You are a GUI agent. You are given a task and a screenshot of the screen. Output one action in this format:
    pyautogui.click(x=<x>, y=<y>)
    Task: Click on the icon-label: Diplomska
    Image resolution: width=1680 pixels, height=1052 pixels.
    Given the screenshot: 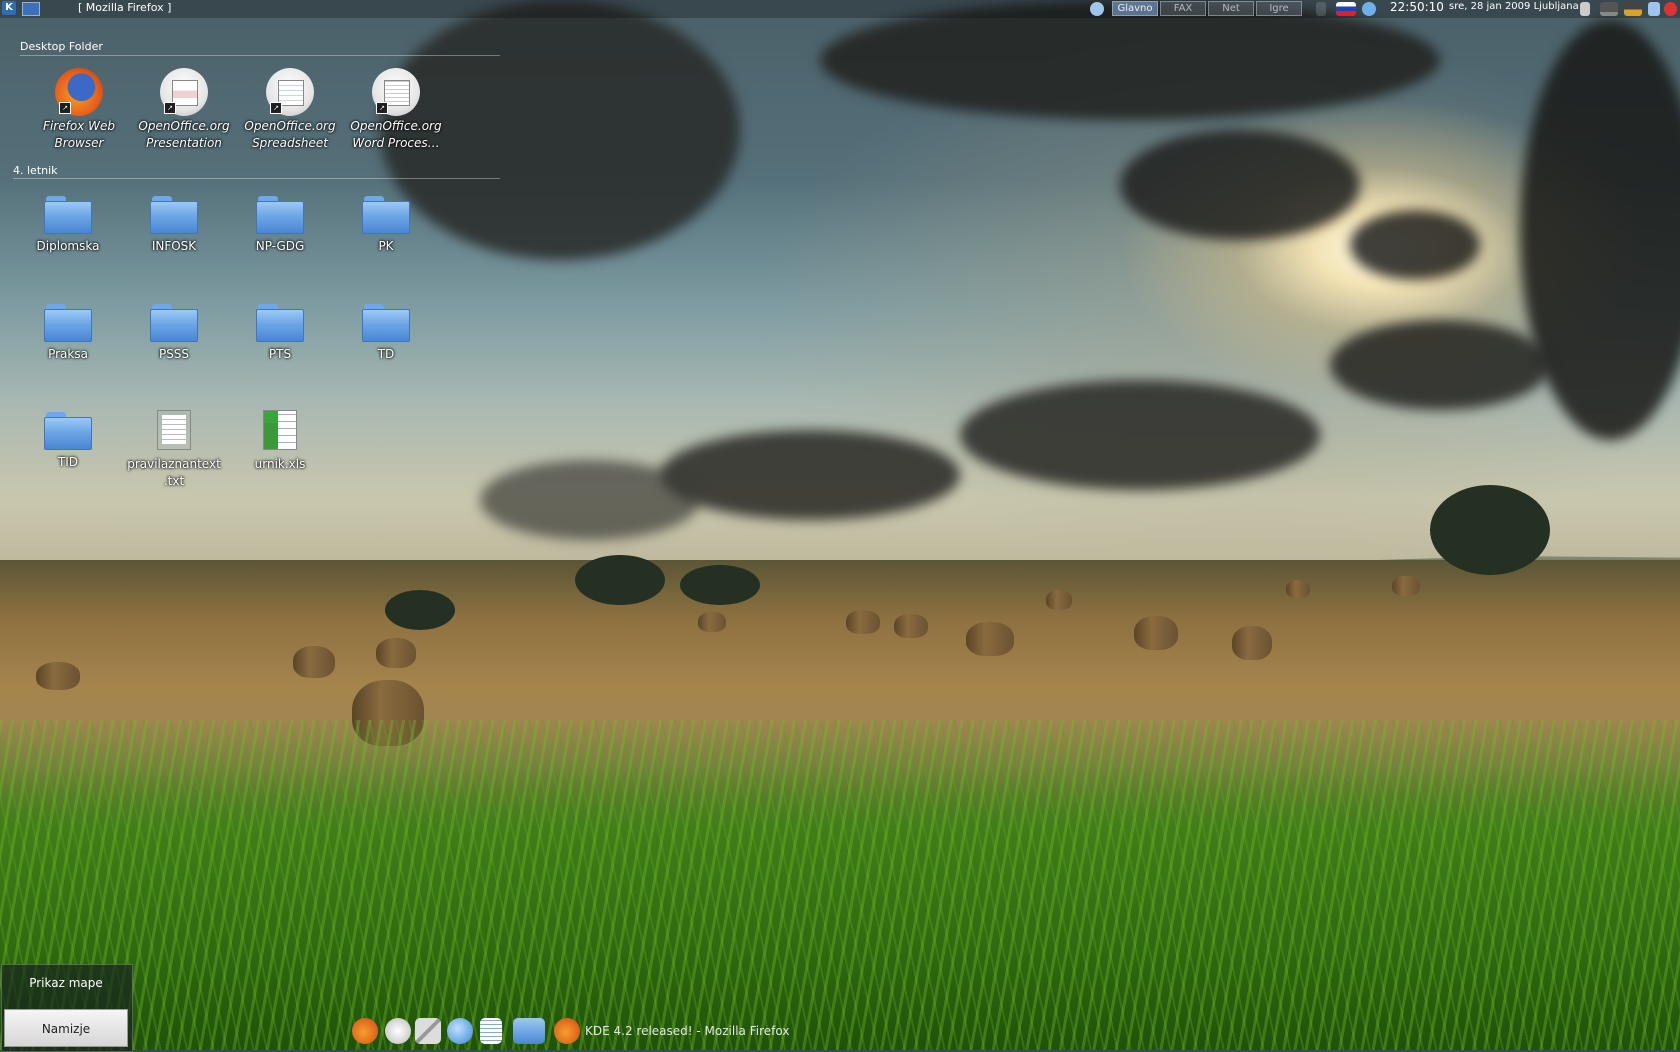 What is the action you would take?
    pyautogui.click(x=68, y=246)
    